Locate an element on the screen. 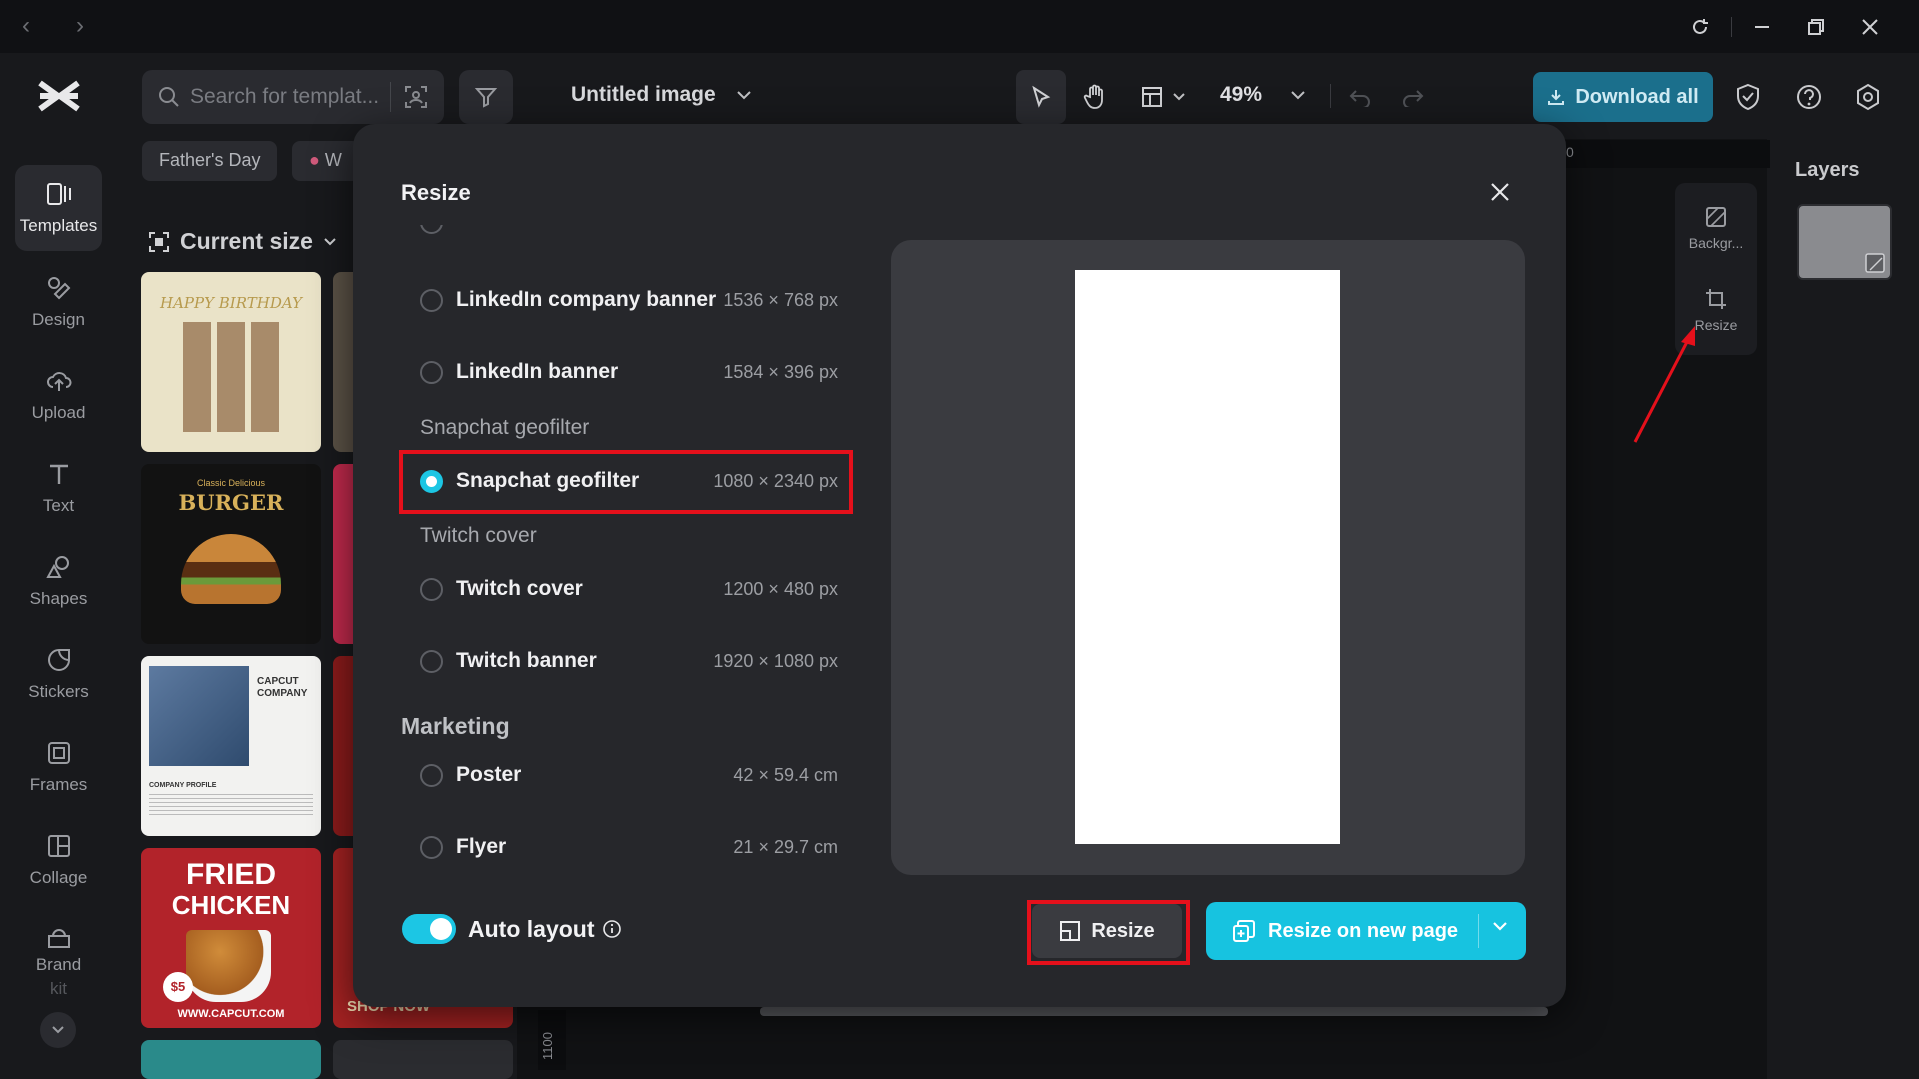 The width and height of the screenshot is (1919, 1079). layout-tool-button is located at coordinates (1163, 97).